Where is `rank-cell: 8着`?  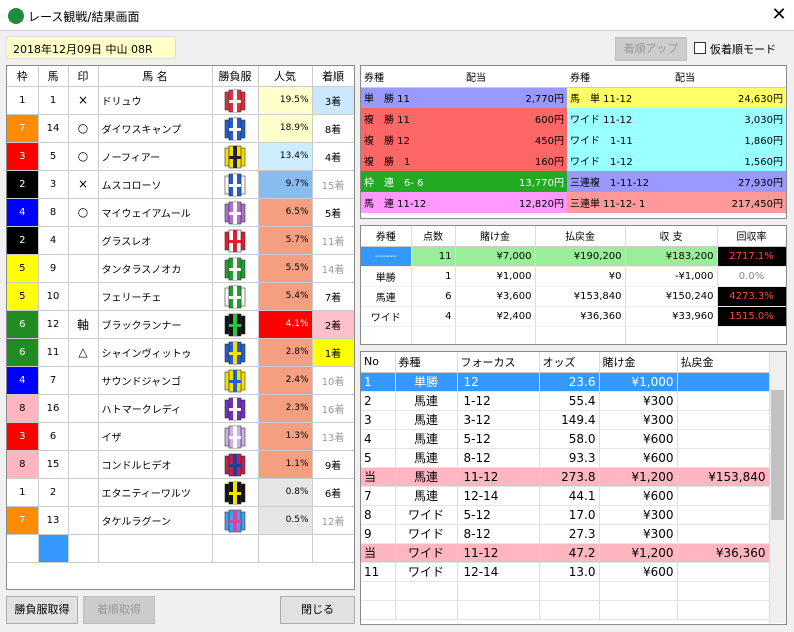
rank-cell: 8着 is located at coordinates (333, 128).